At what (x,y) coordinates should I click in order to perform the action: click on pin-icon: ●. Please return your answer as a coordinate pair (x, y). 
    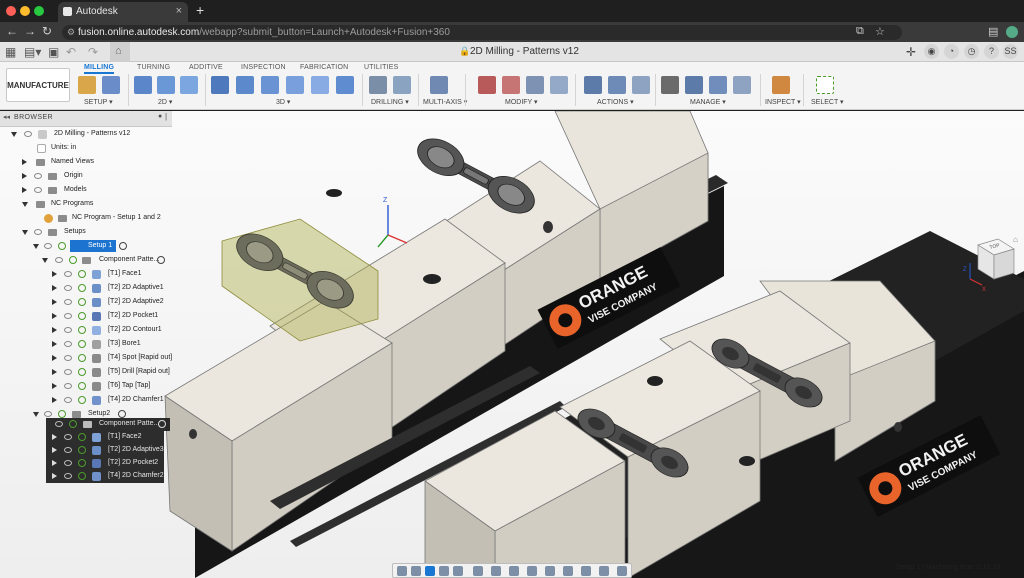
    Looking at the image, I should click on (160, 116).